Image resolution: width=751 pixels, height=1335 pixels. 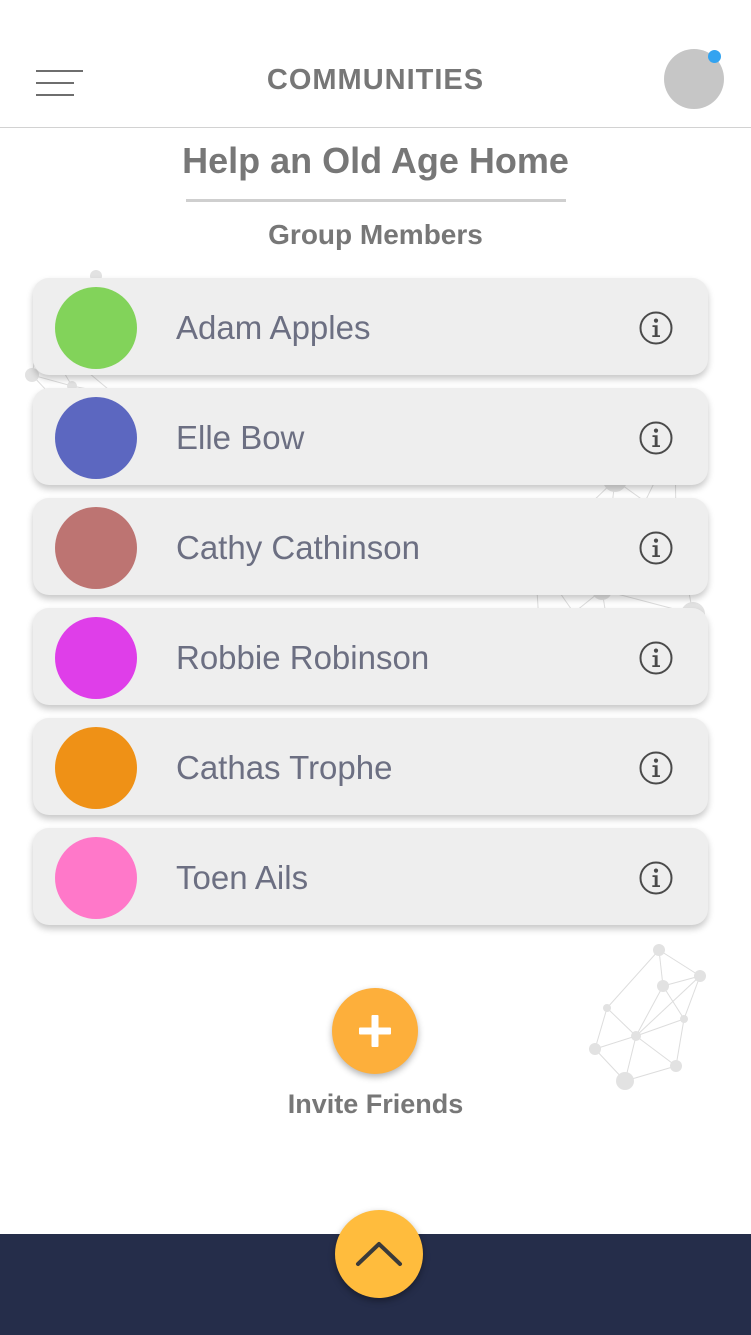 What do you see at coordinates (284, 767) in the screenshot?
I see `member-name: Cathas Trophe` at bounding box center [284, 767].